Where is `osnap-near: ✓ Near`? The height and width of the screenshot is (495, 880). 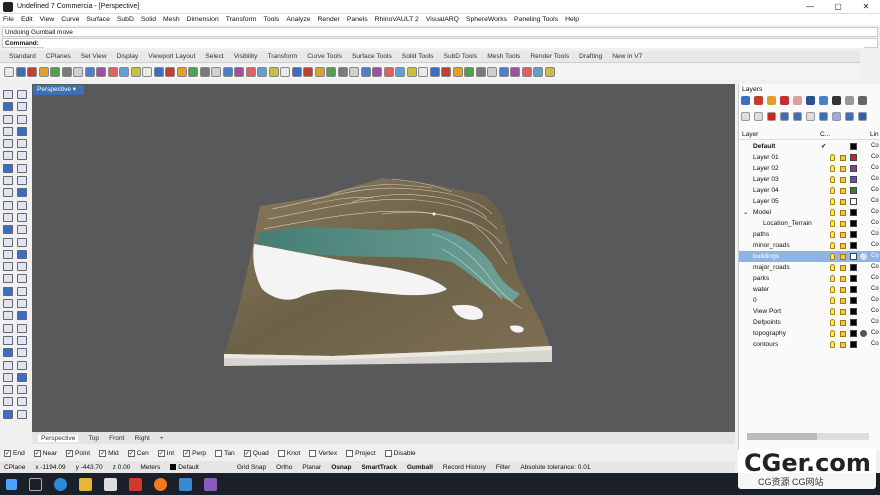
osnap-near: ✓ Near is located at coordinates (45, 453).